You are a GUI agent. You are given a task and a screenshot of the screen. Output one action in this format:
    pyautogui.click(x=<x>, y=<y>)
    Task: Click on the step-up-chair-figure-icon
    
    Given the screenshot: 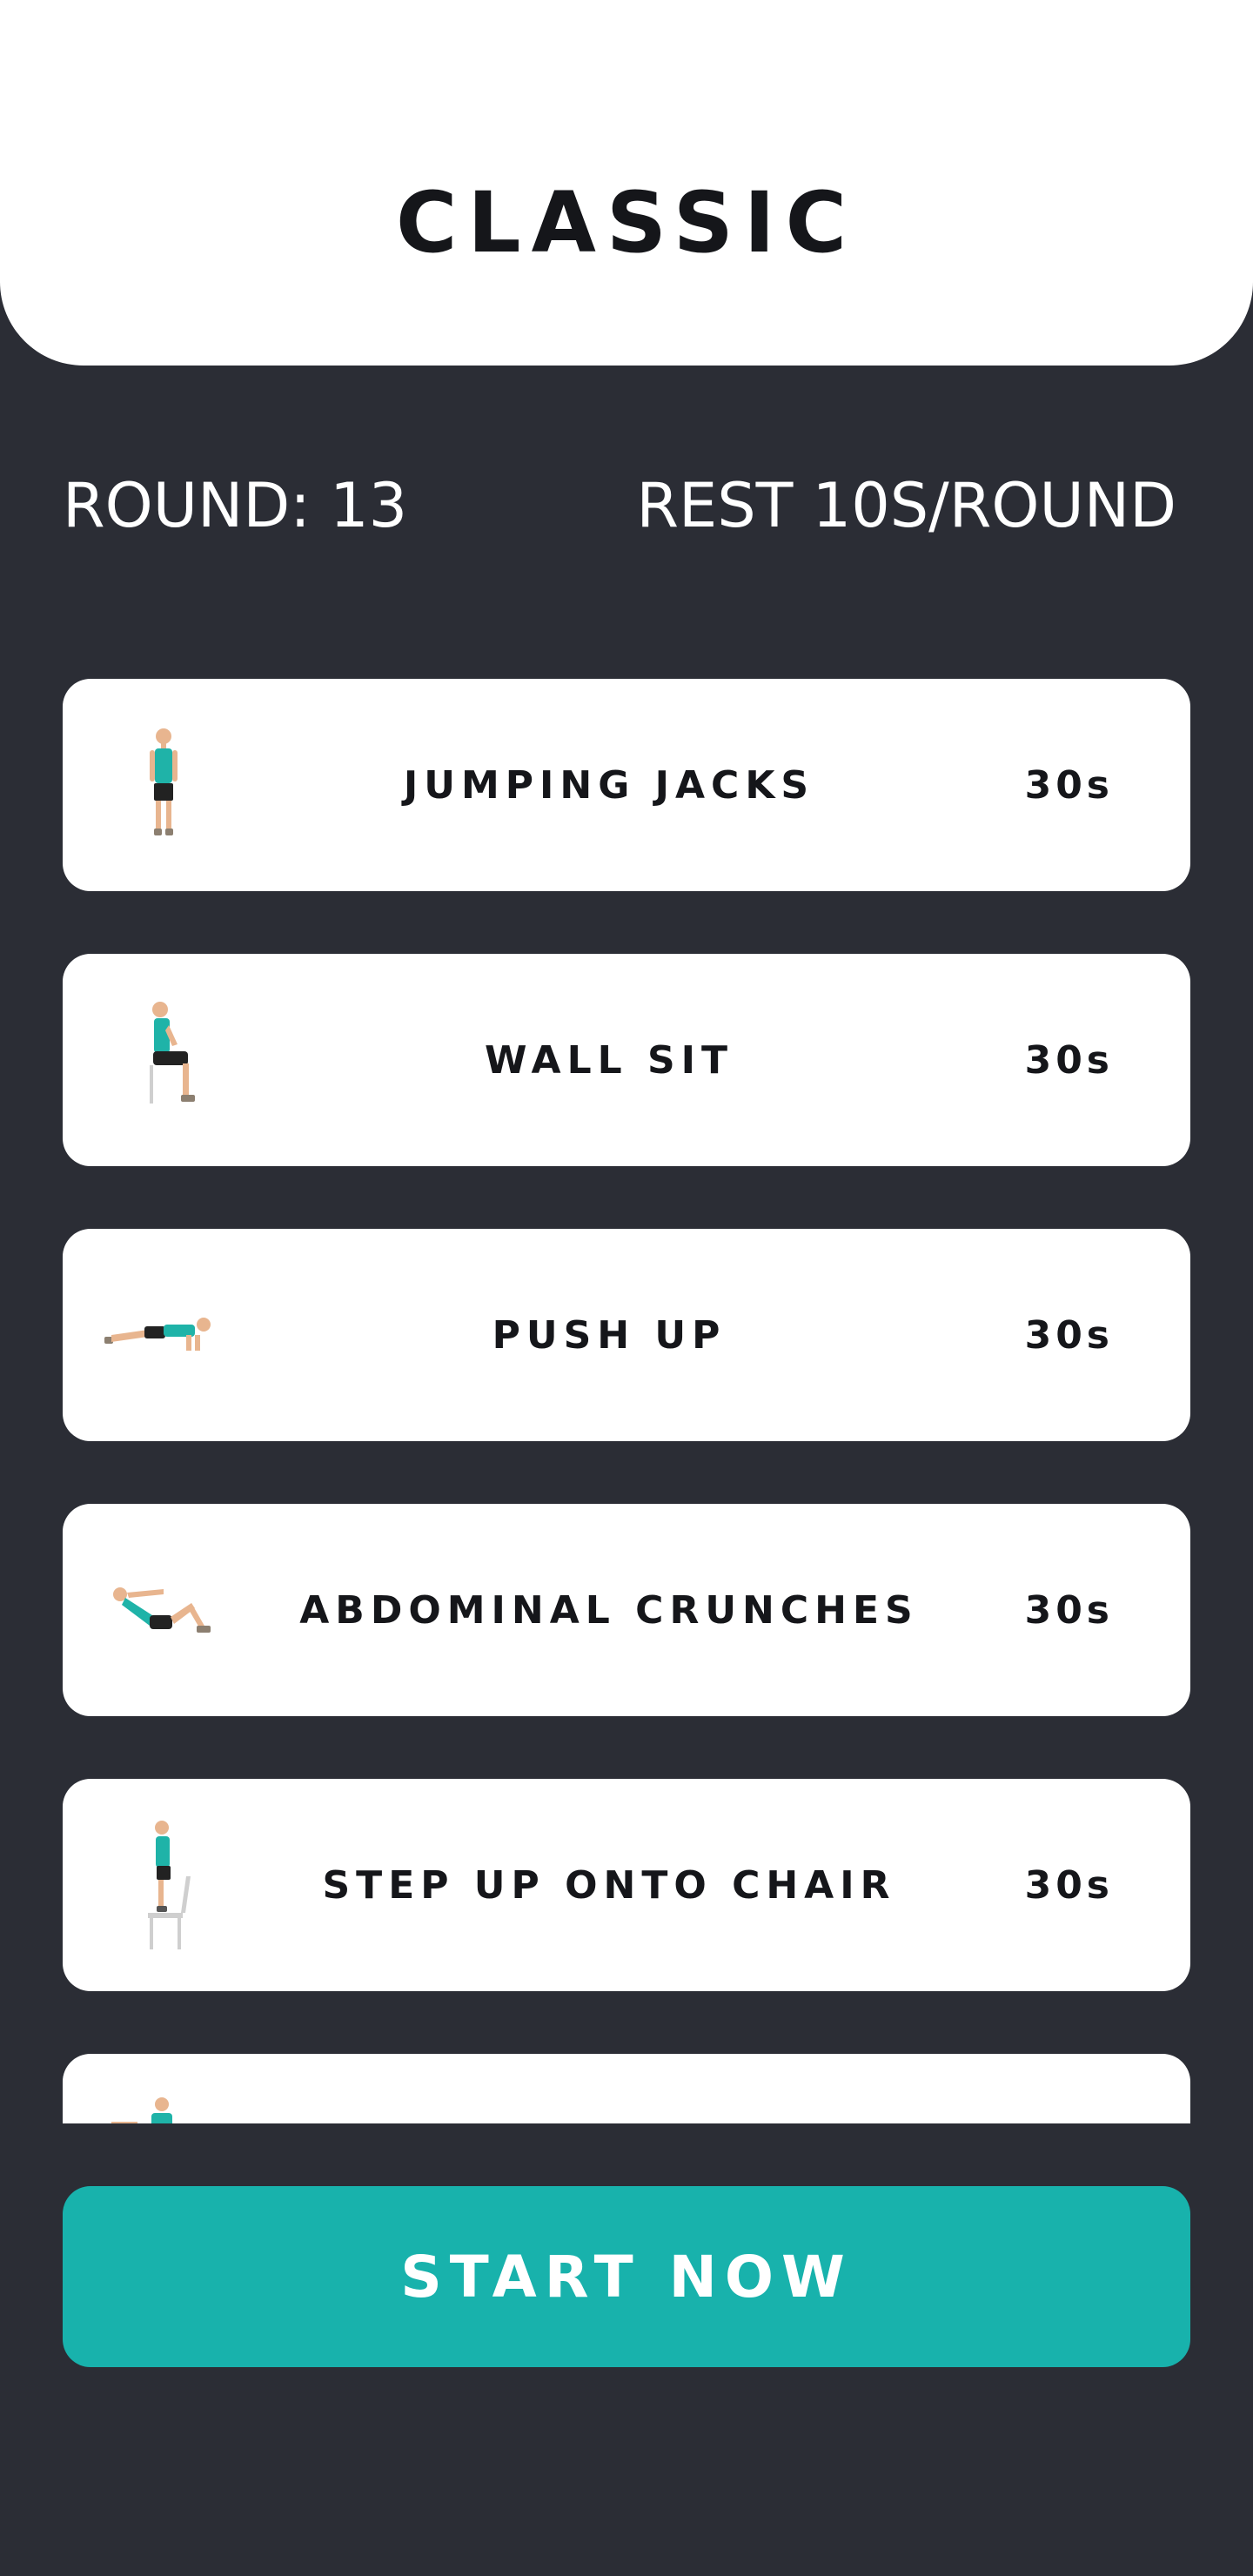 What is the action you would take?
    pyautogui.click(x=169, y=1885)
    